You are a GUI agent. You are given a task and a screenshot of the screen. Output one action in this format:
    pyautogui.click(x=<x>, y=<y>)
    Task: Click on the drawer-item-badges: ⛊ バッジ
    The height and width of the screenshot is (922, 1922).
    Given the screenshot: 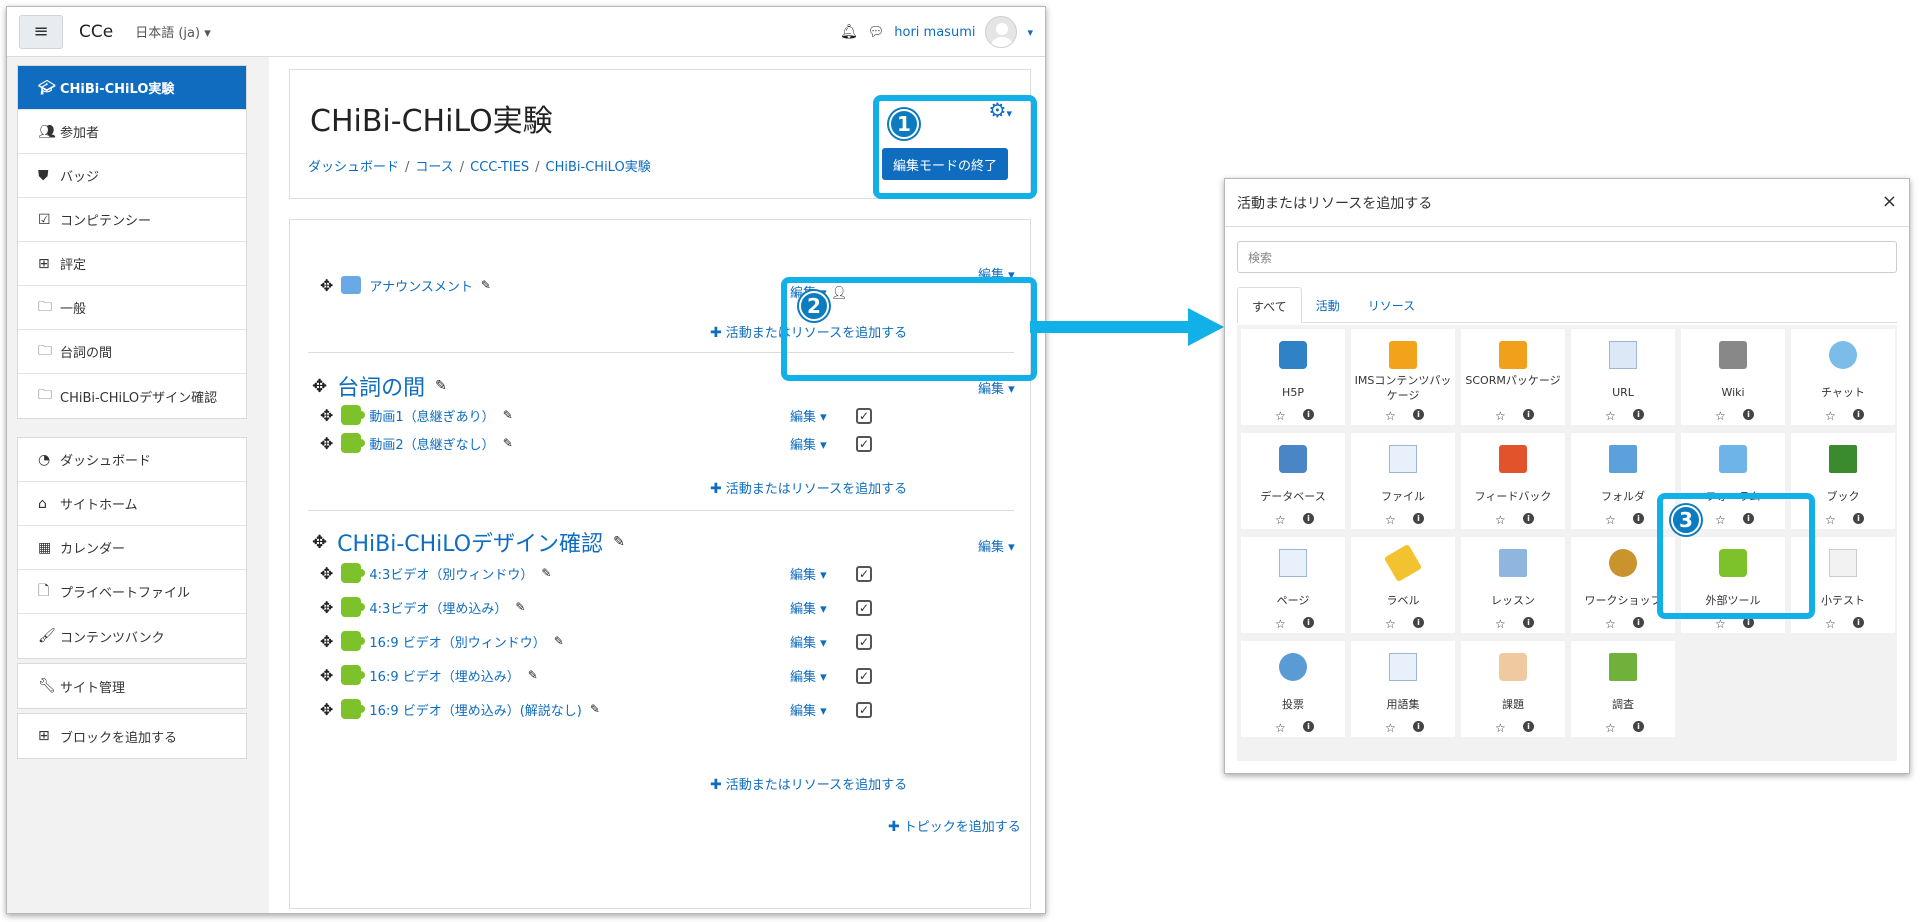 What is the action you would take?
    pyautogui.click(x=132, y=176)
    